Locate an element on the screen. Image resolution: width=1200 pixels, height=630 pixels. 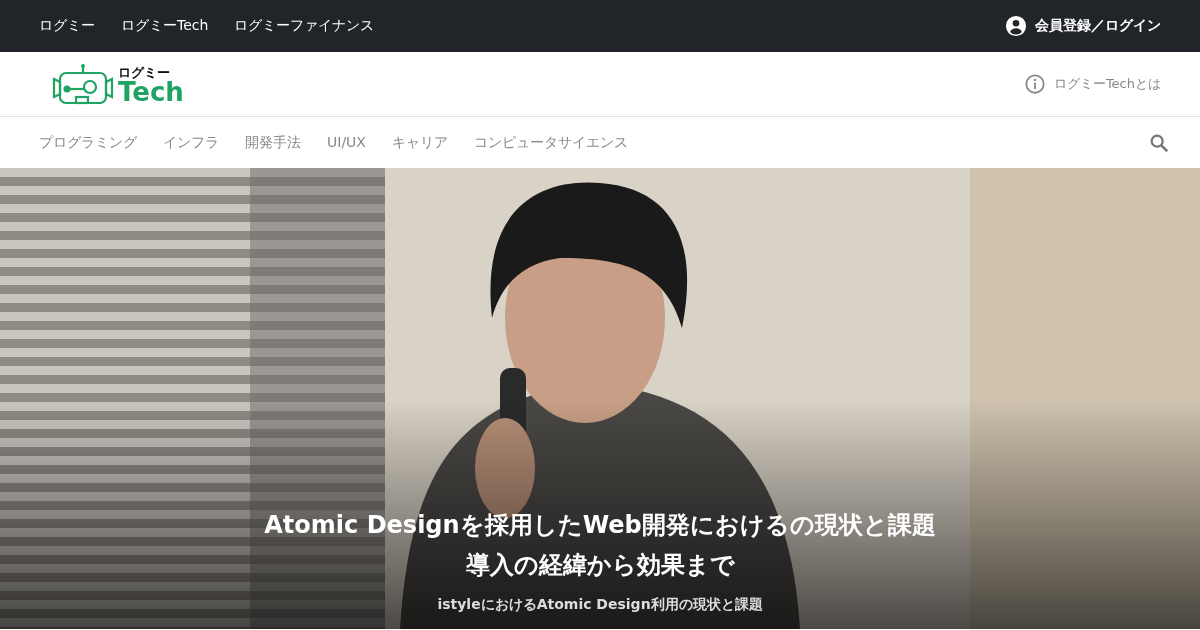
category-tab: プログラミング is located at coordinates (88, 142).